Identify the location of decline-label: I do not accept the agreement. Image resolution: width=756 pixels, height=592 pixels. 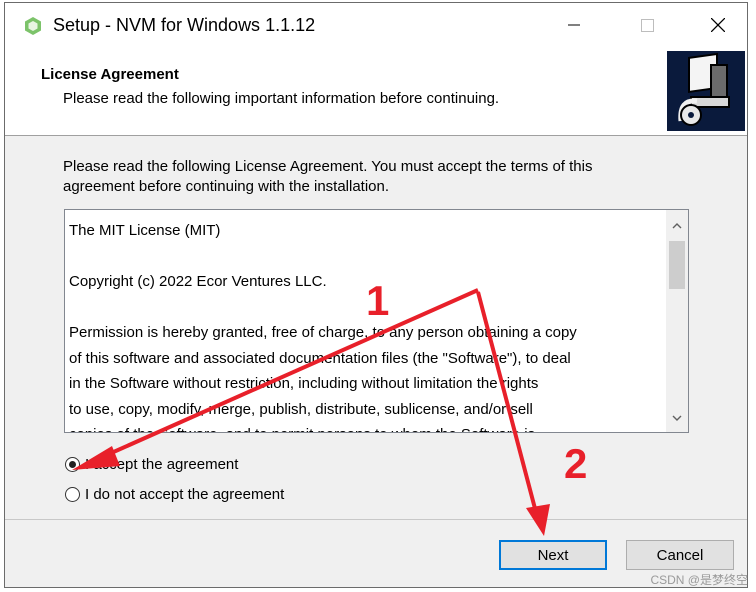
(184, 494).